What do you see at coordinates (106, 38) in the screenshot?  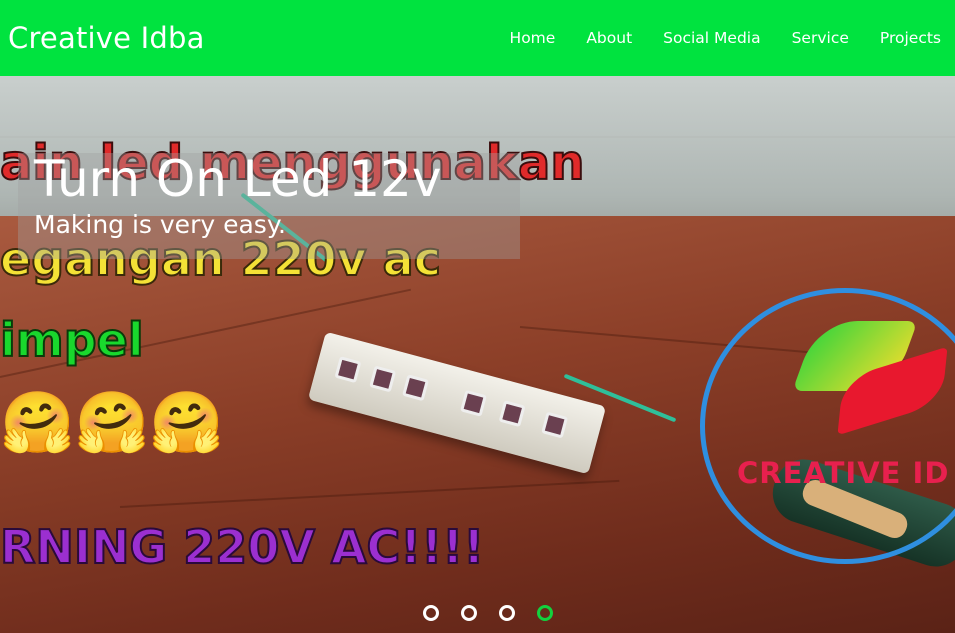 I see `brand-logo-text: Creative Idba` at bounding box center [106, 38].